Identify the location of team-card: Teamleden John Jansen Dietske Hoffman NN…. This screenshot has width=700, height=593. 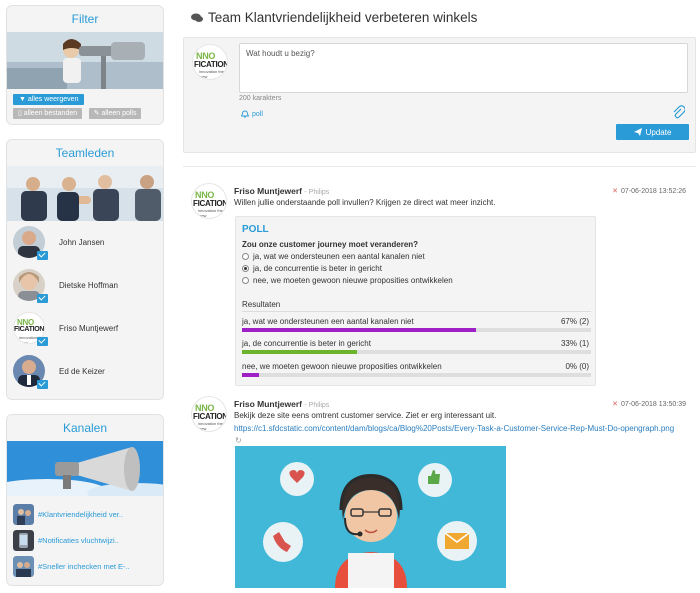
(85, 269).